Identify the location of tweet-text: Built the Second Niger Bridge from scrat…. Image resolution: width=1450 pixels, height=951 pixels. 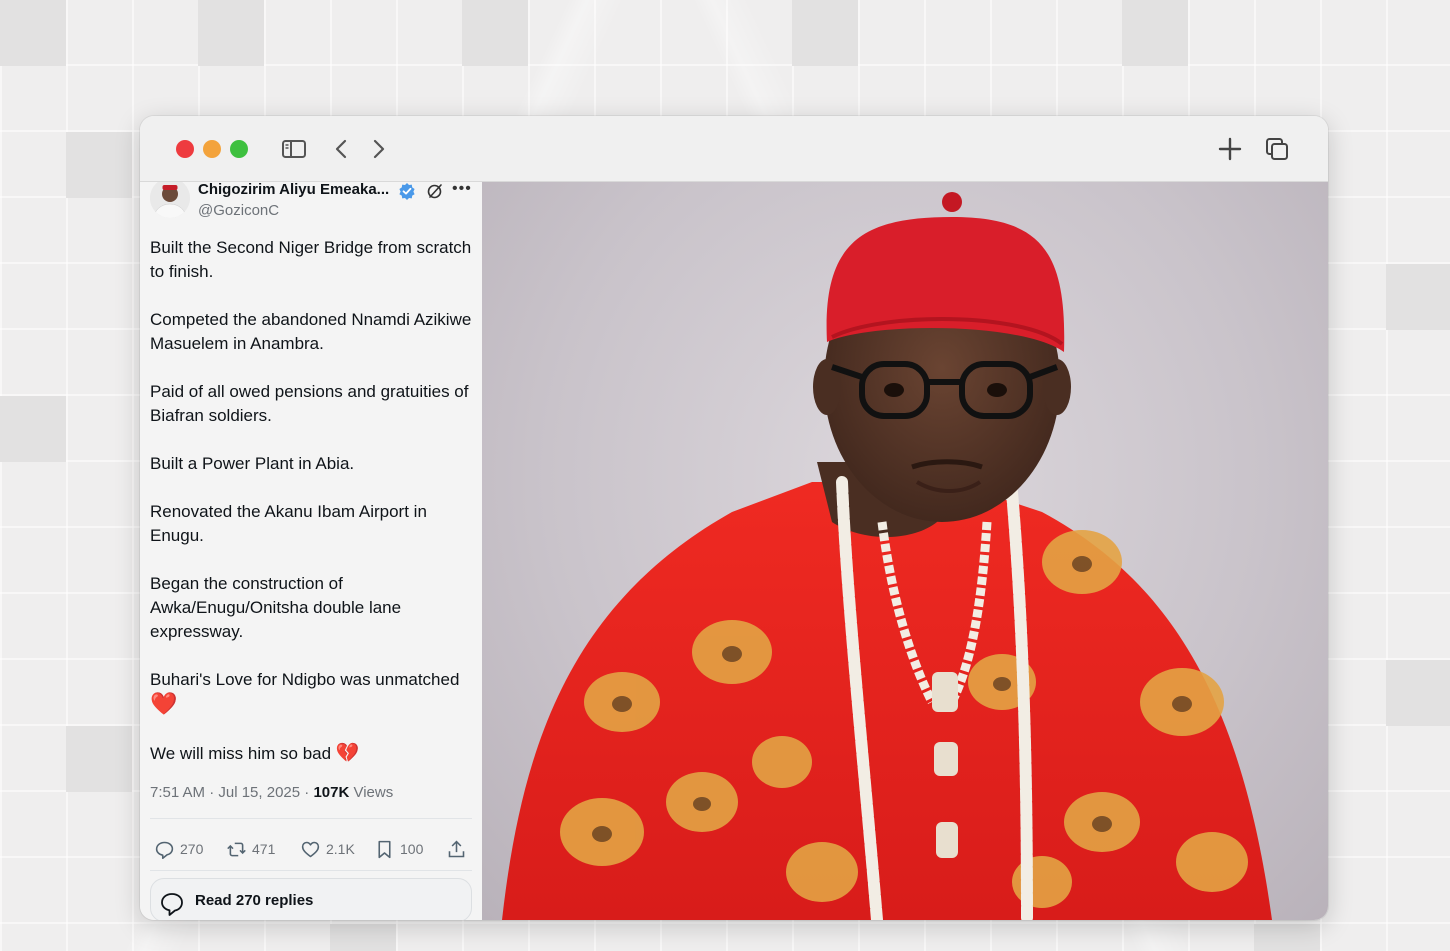
(315, 513).